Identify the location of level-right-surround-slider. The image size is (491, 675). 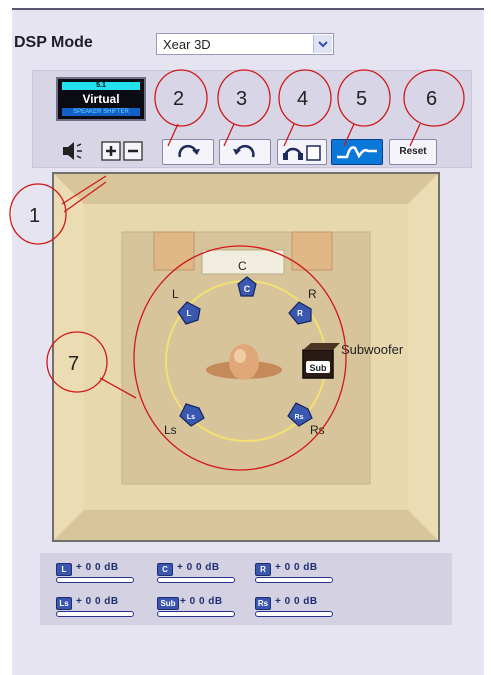
(294, 614).